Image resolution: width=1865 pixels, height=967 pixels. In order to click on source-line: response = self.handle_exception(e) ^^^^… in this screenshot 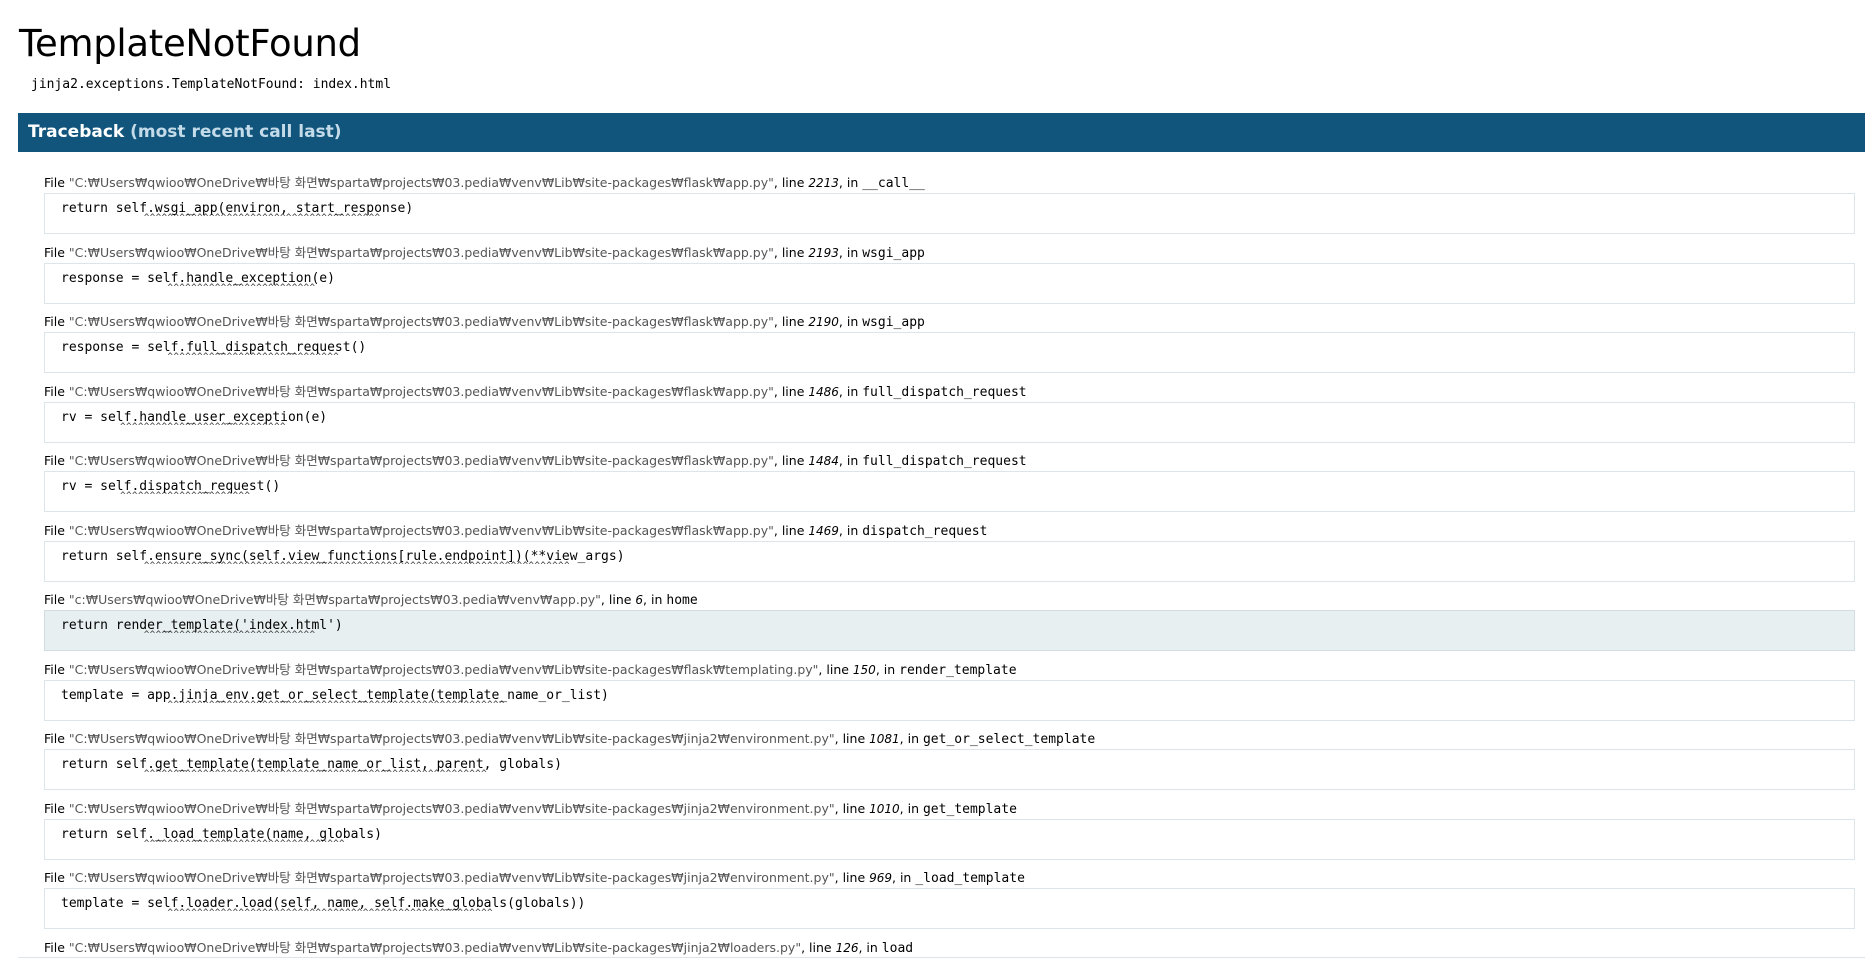, I will do `click(949, 283)`.